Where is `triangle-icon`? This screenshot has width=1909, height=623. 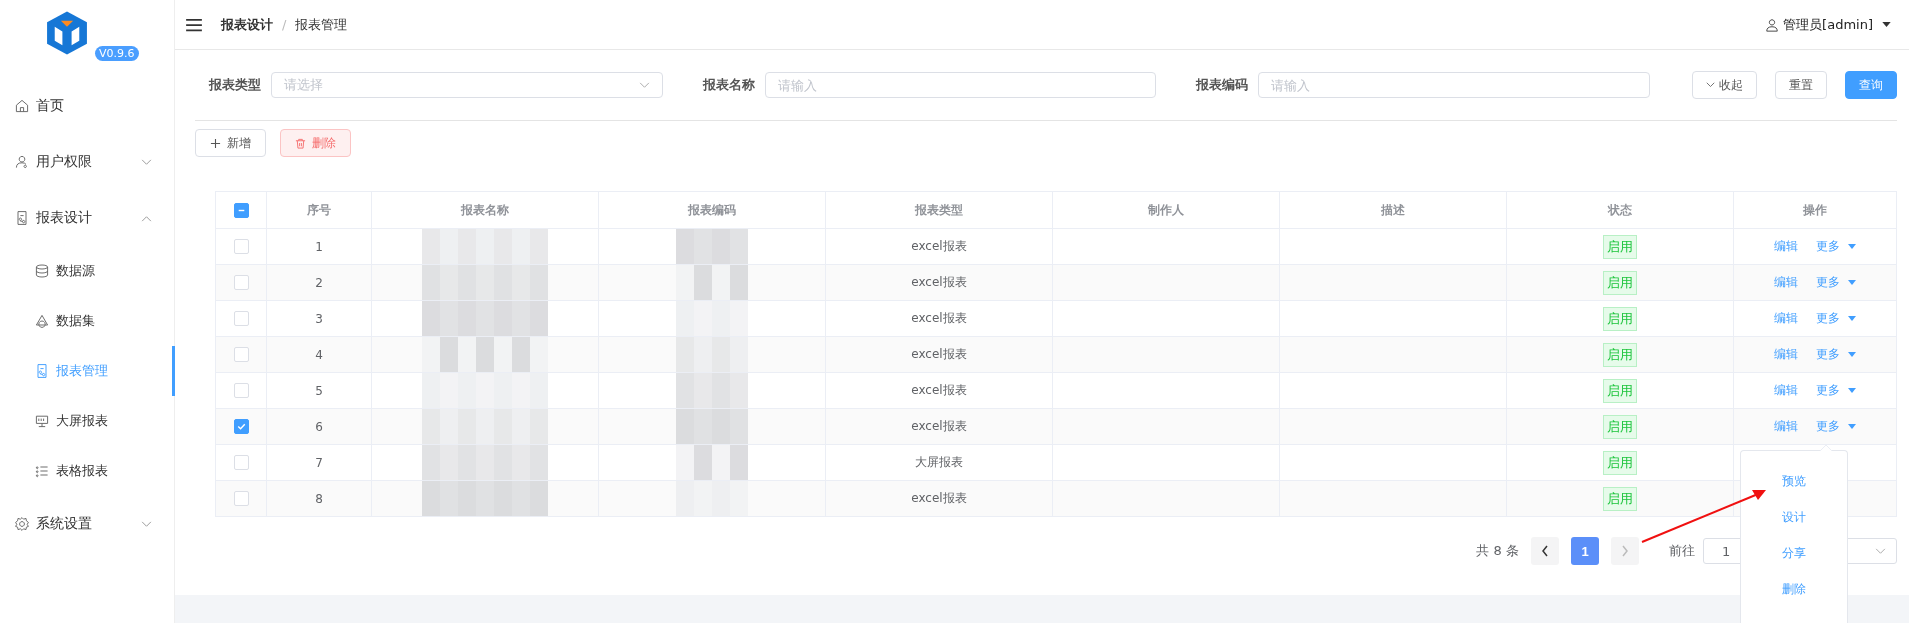
triangle-icon is located at coordinates (42, 321).